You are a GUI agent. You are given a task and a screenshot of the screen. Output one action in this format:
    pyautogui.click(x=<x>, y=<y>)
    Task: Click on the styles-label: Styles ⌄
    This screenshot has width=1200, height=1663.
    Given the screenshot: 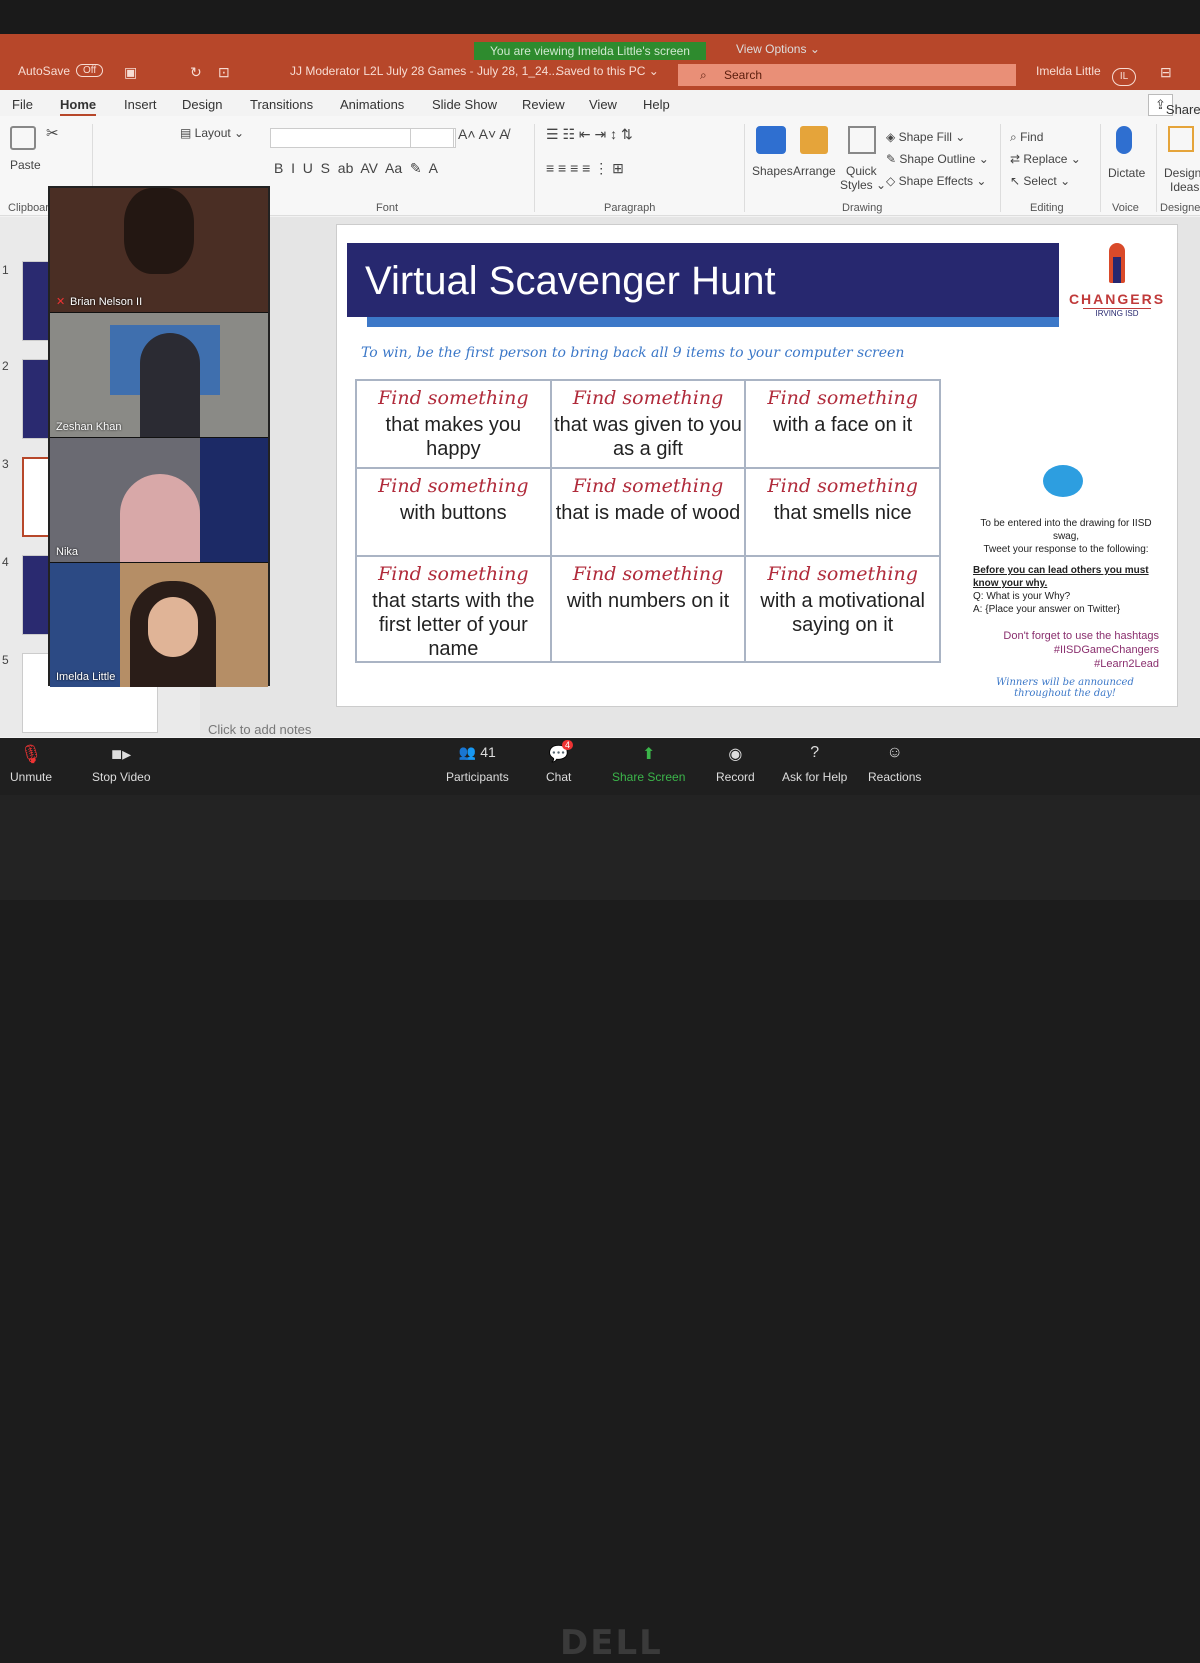 What is the action you would take?
    pyautogui.click(x=863, y=185)
    